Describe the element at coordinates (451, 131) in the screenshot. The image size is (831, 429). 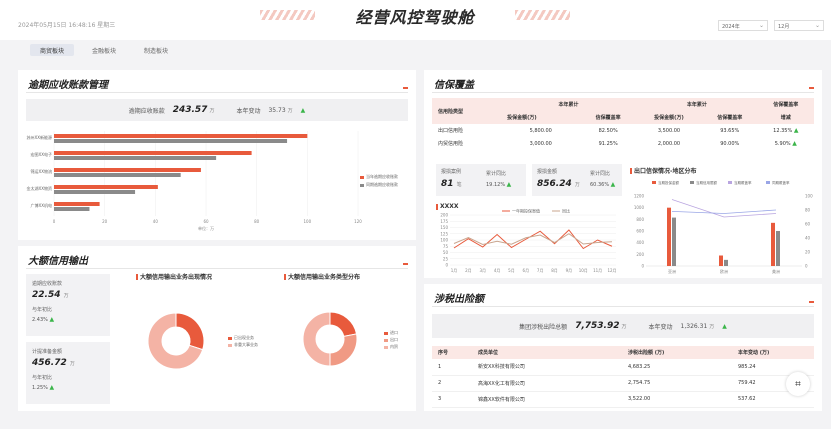
I see `cell-type: 出口信用险` at that location.